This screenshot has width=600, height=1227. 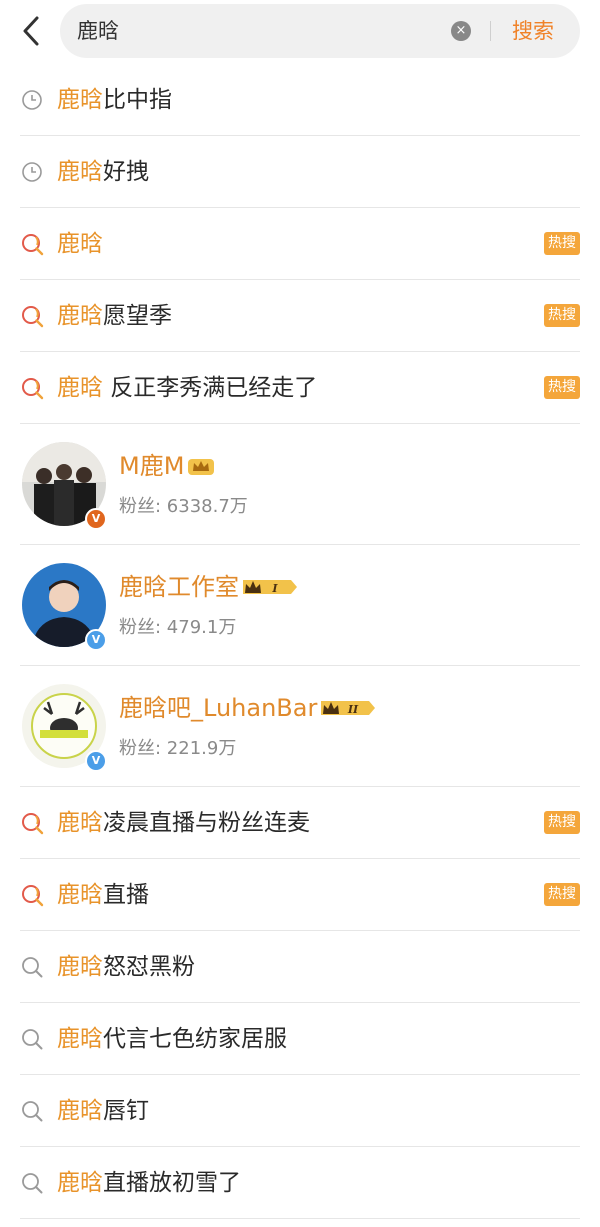 What do you see at coordinates (300, 244) in the screenshot?
I see `hot-suggestion-item: 鹿晗 热搜` at bounding box center [300, 244].